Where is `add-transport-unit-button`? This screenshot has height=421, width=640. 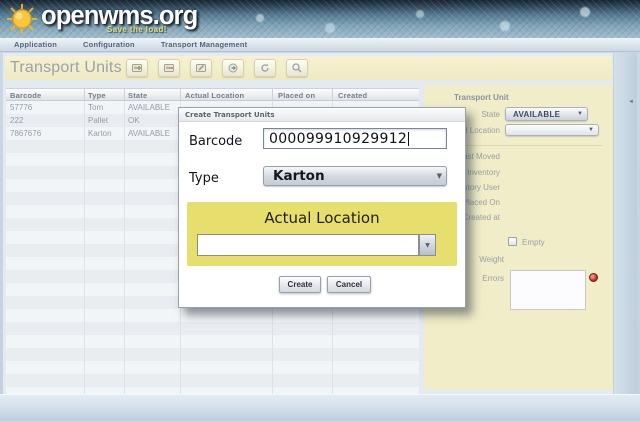
add-transport-unit-button is located at coordinates (137, 68).